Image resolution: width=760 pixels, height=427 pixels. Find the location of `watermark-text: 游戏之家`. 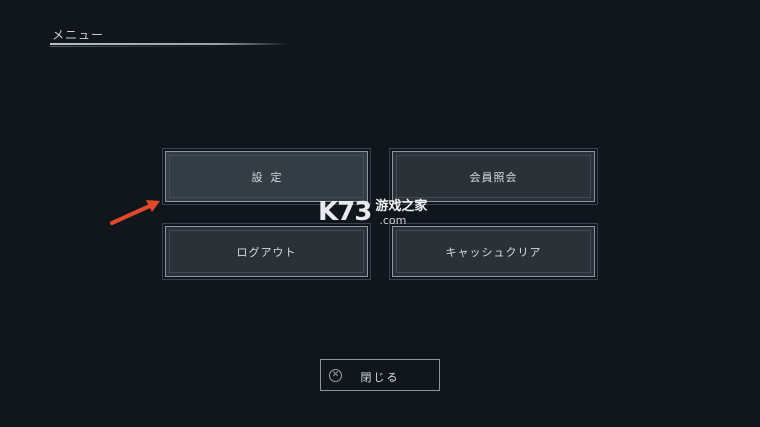

watermark-text: 游戏之家 is located at coordinates (401, 206).